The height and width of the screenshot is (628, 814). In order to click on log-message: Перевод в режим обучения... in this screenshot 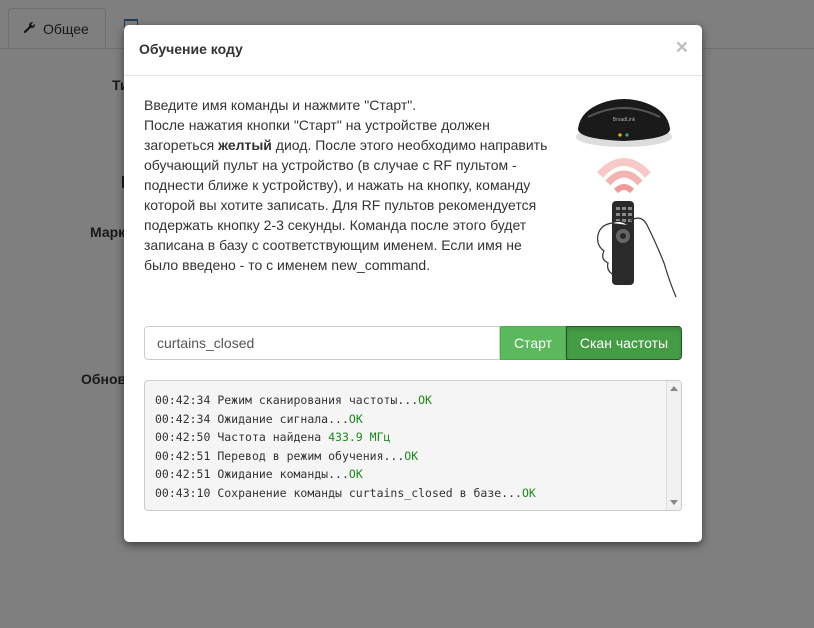, I will do `click(311, 455)`.